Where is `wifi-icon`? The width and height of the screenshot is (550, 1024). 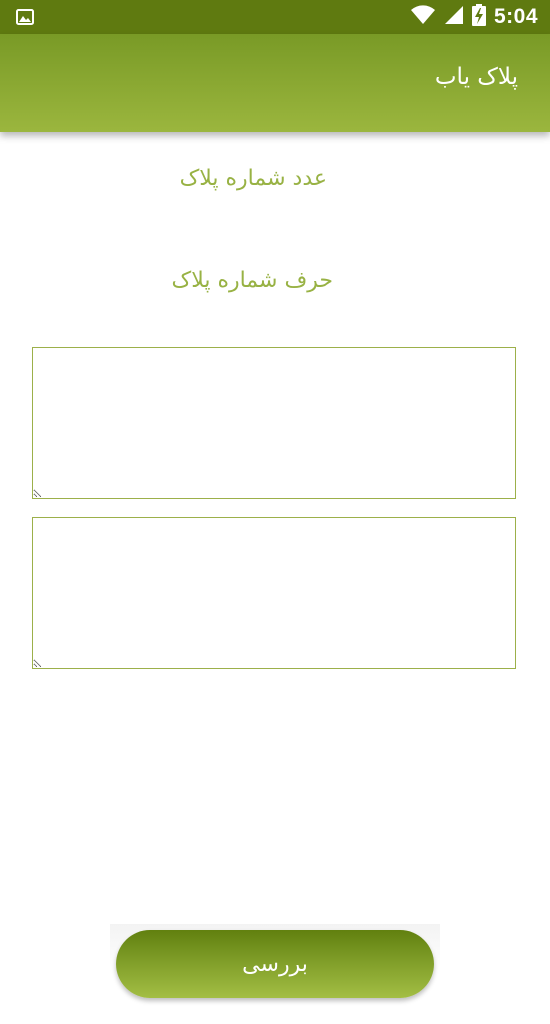 wifi-icon is located at coordinates (423, 17).